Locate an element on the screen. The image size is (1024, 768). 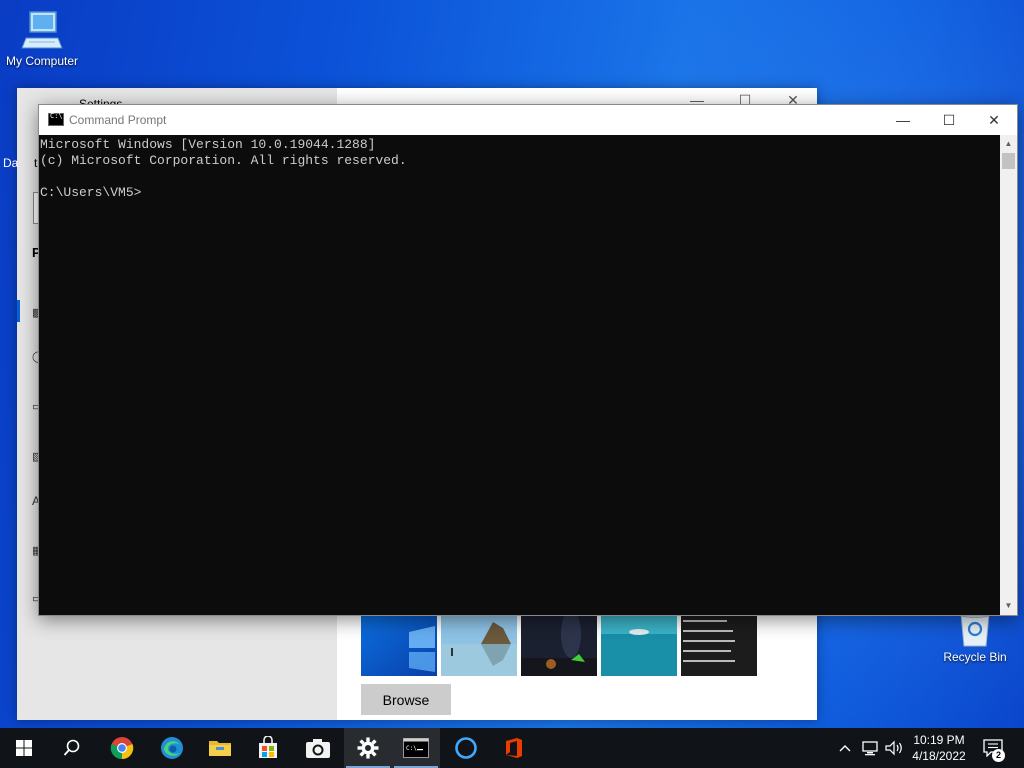
taskbar-camera is located at coordinates (318, 748).